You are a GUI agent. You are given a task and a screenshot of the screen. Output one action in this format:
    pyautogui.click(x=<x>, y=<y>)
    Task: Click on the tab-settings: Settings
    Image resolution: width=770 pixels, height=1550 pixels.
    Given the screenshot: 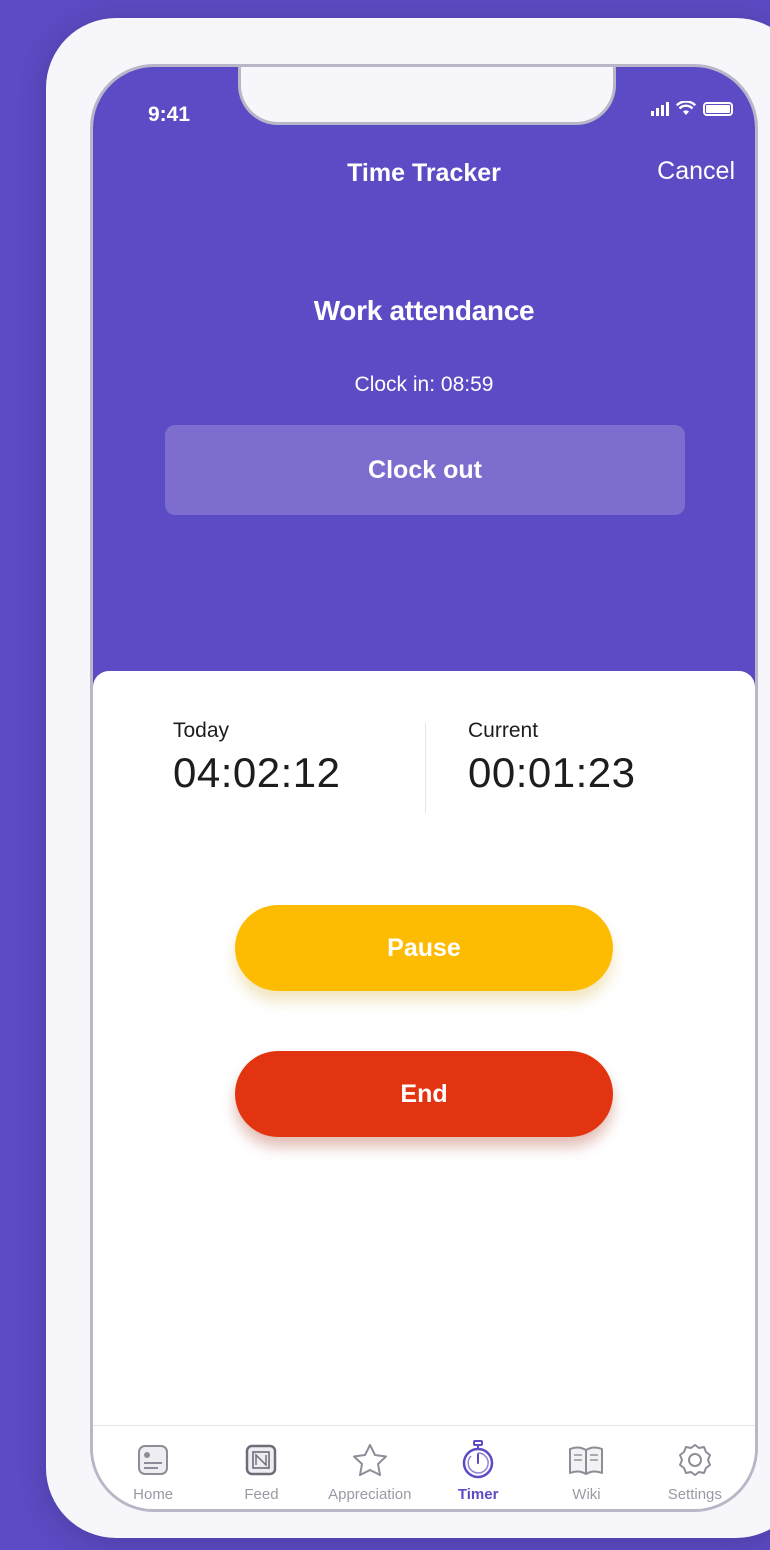 What is the action you would take?
    pyautogui.click(x=695, y=1467)
    